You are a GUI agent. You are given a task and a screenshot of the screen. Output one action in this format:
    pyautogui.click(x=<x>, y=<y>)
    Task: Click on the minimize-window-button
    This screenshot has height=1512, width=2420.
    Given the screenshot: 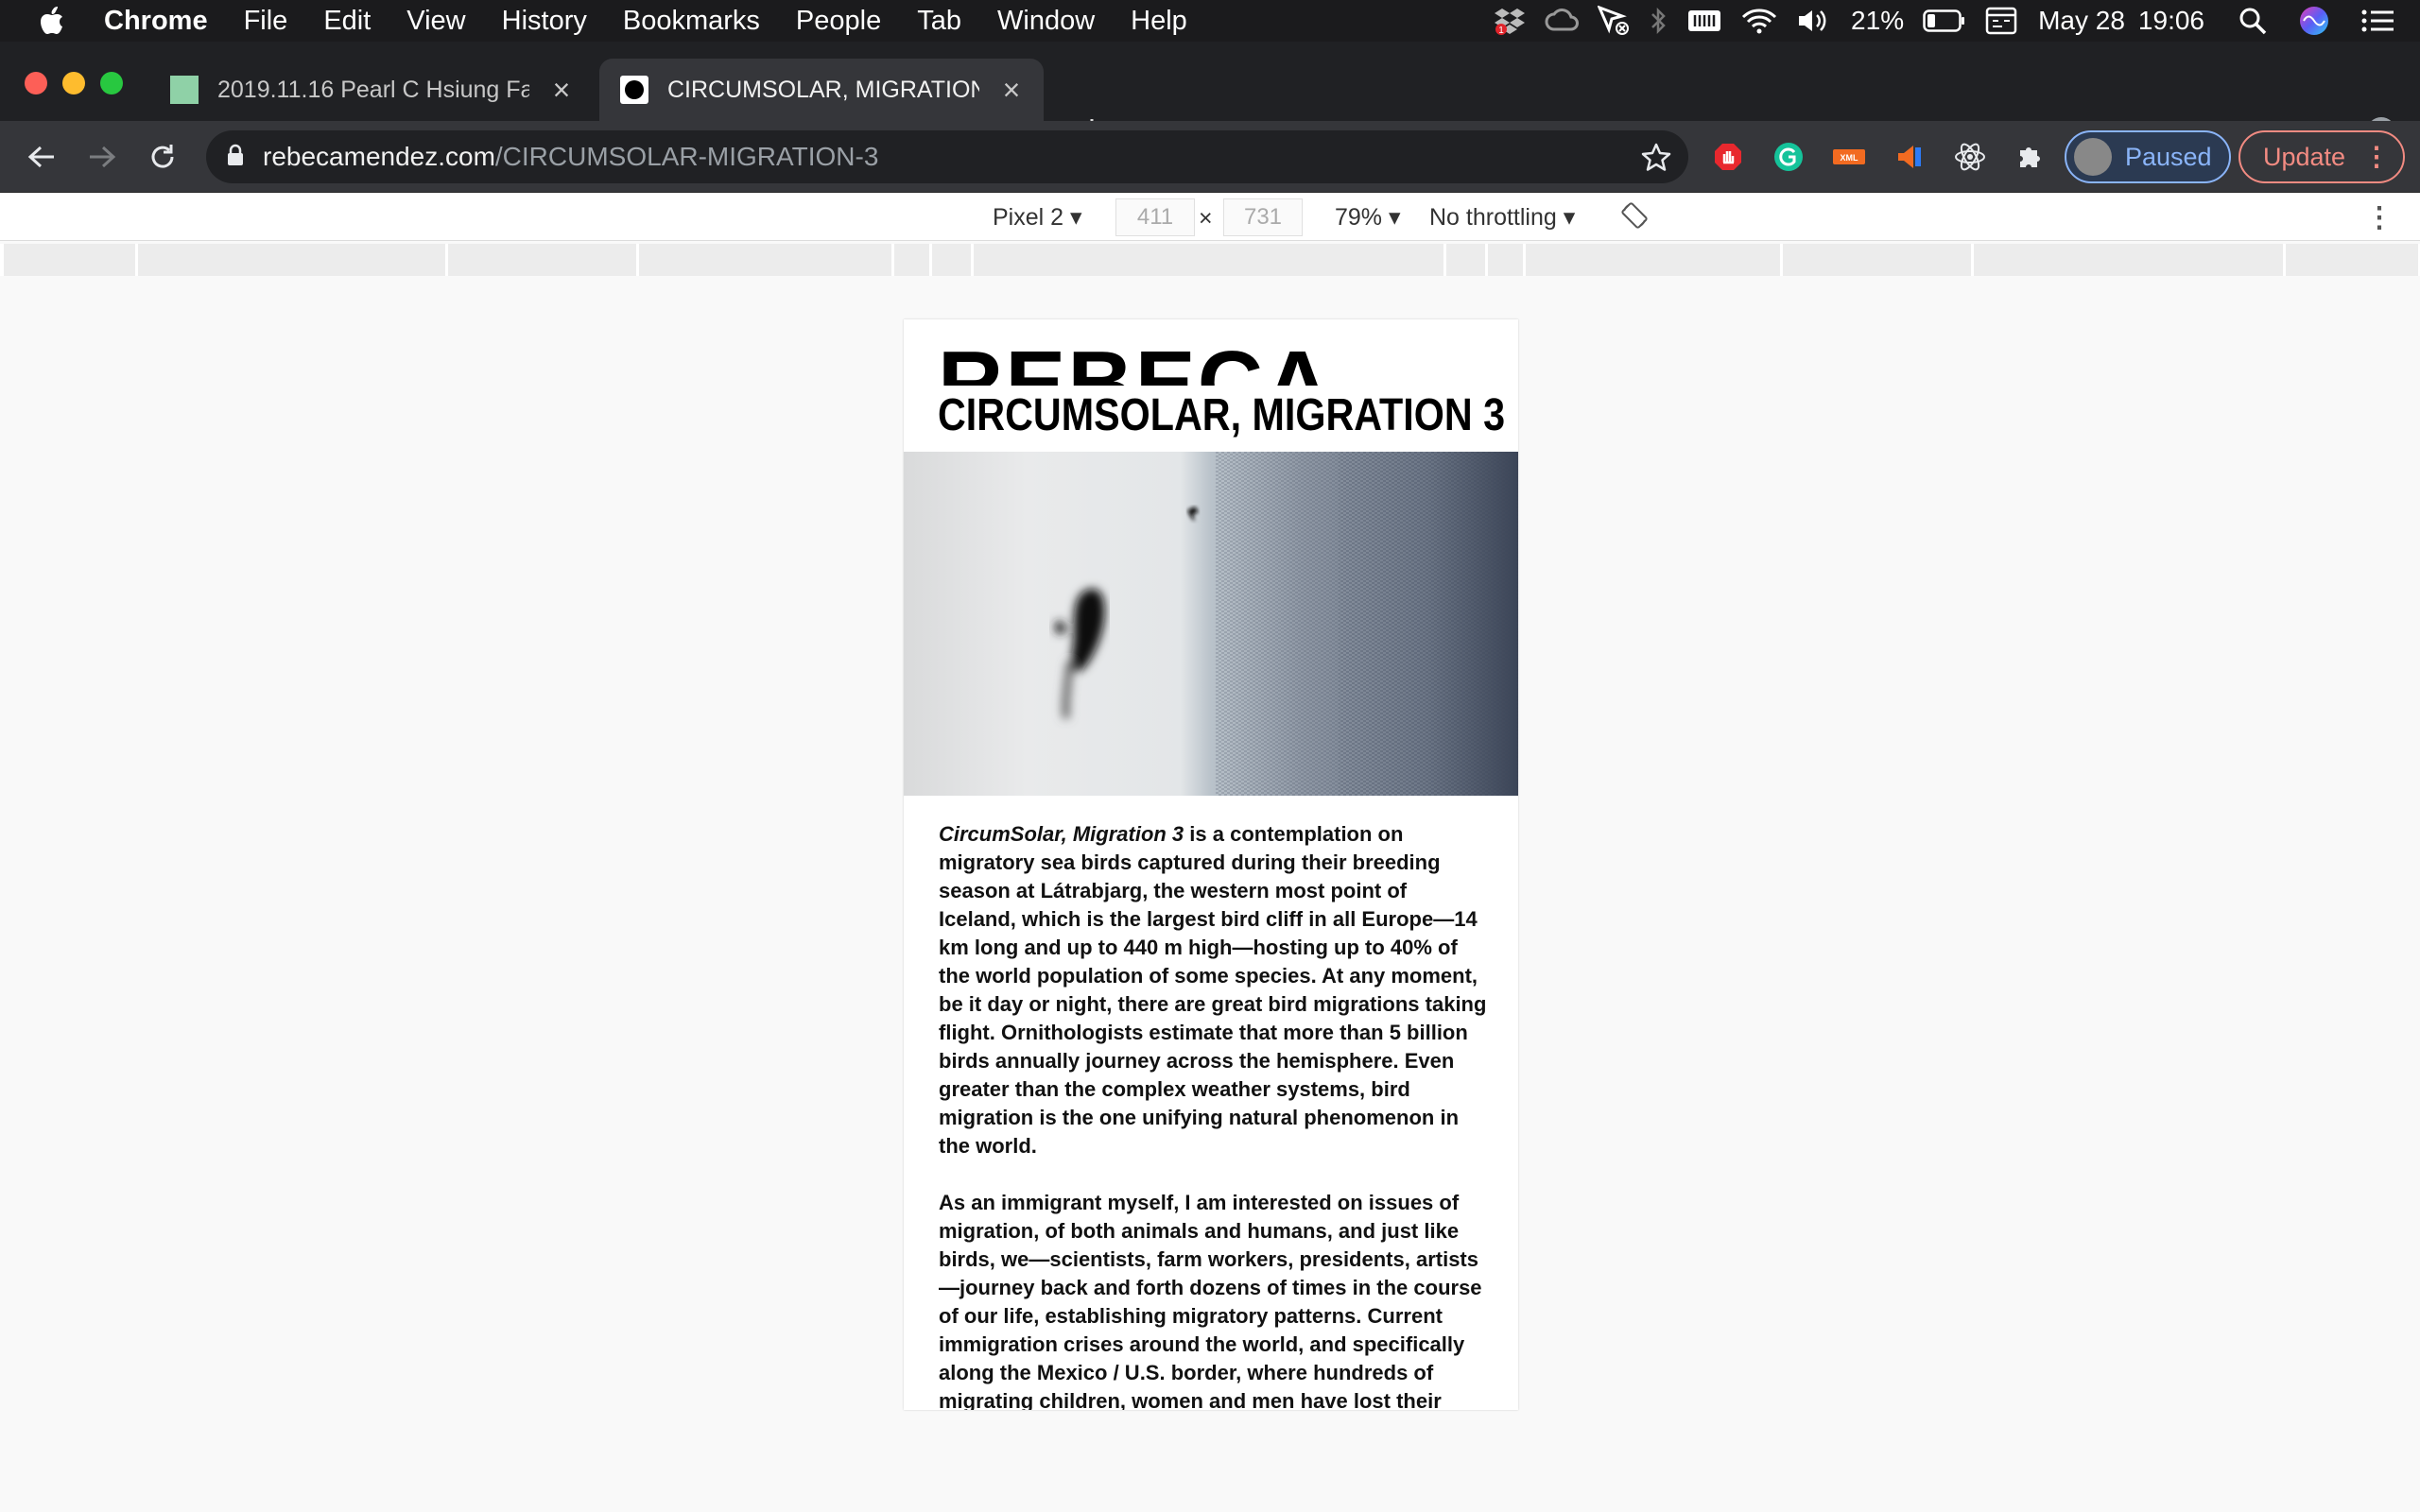 What is the action you would take?
    pyautogui.click(x=73, y=83)
    